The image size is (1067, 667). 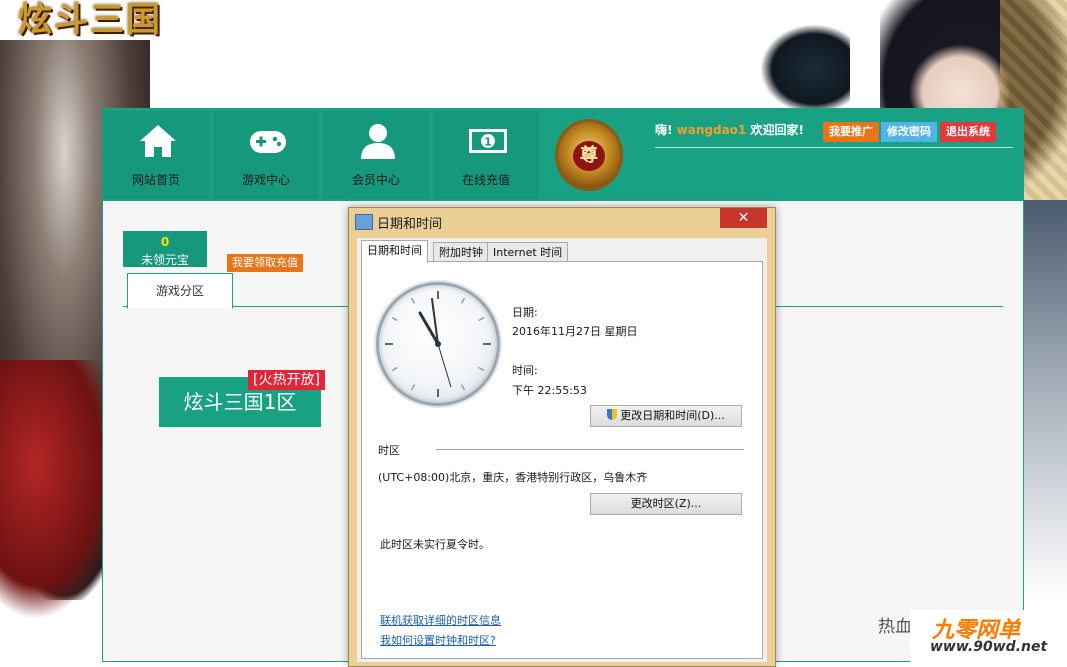 What do you see at coordinates (164, 260) in the screenshot?
I see `gold-label: 未领元宝` at bounding box center [164, 260].